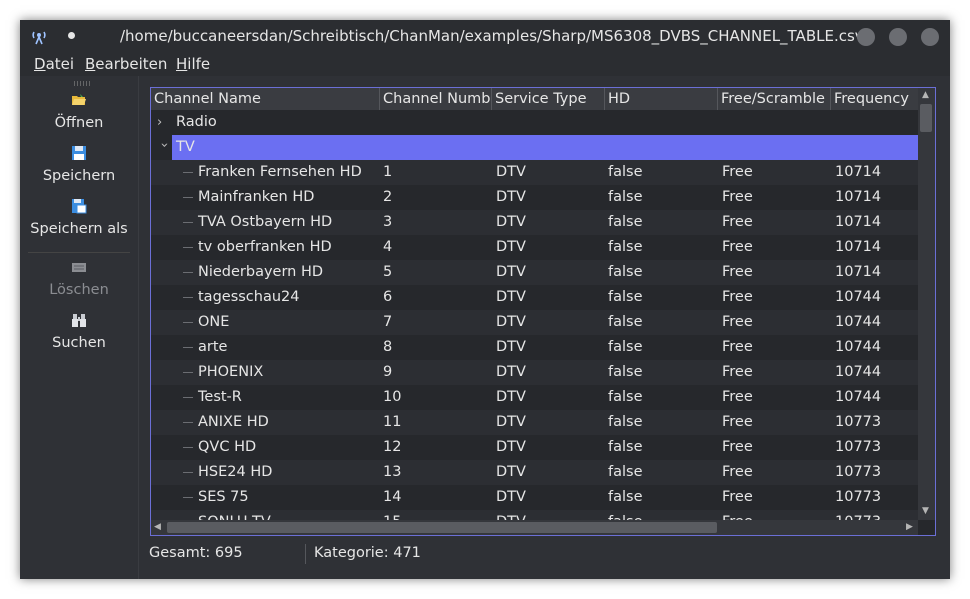 Image resolution: width=970 pixels, height=599 pixels. Describe the element at coordinates (534, 247) in the screenshot. I see `table-row: tv oberfranken HD 4 DTV false Free 10714` at that location.